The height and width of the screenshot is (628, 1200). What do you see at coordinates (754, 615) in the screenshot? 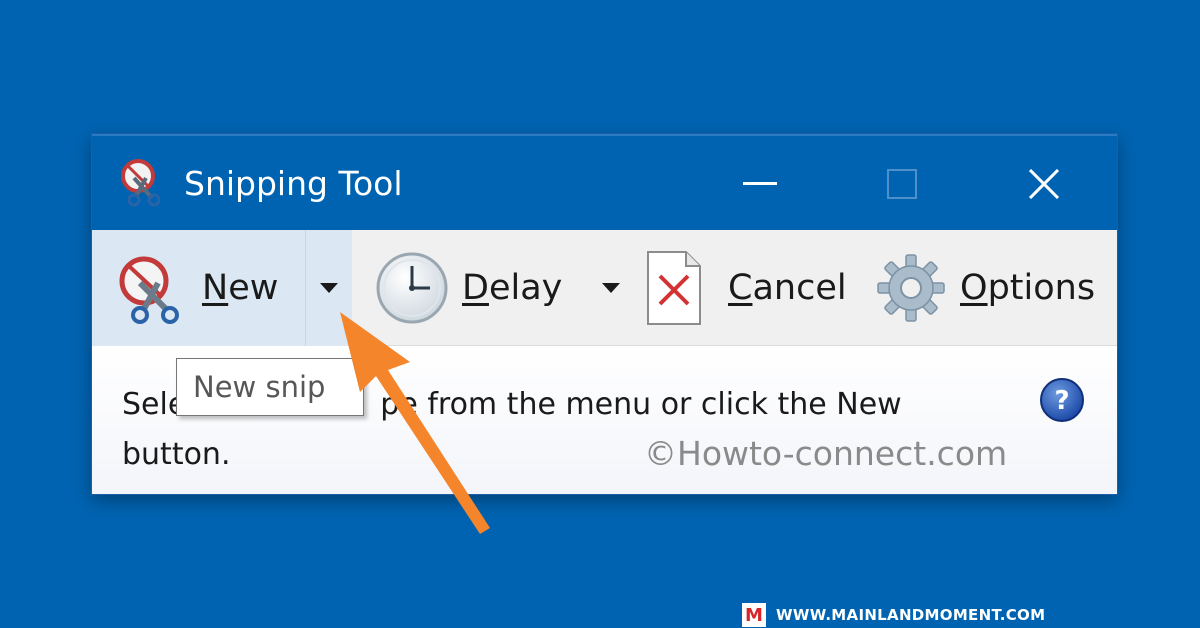
I see `mainlandmoment-logo: M` at bounding box center [754, 615].